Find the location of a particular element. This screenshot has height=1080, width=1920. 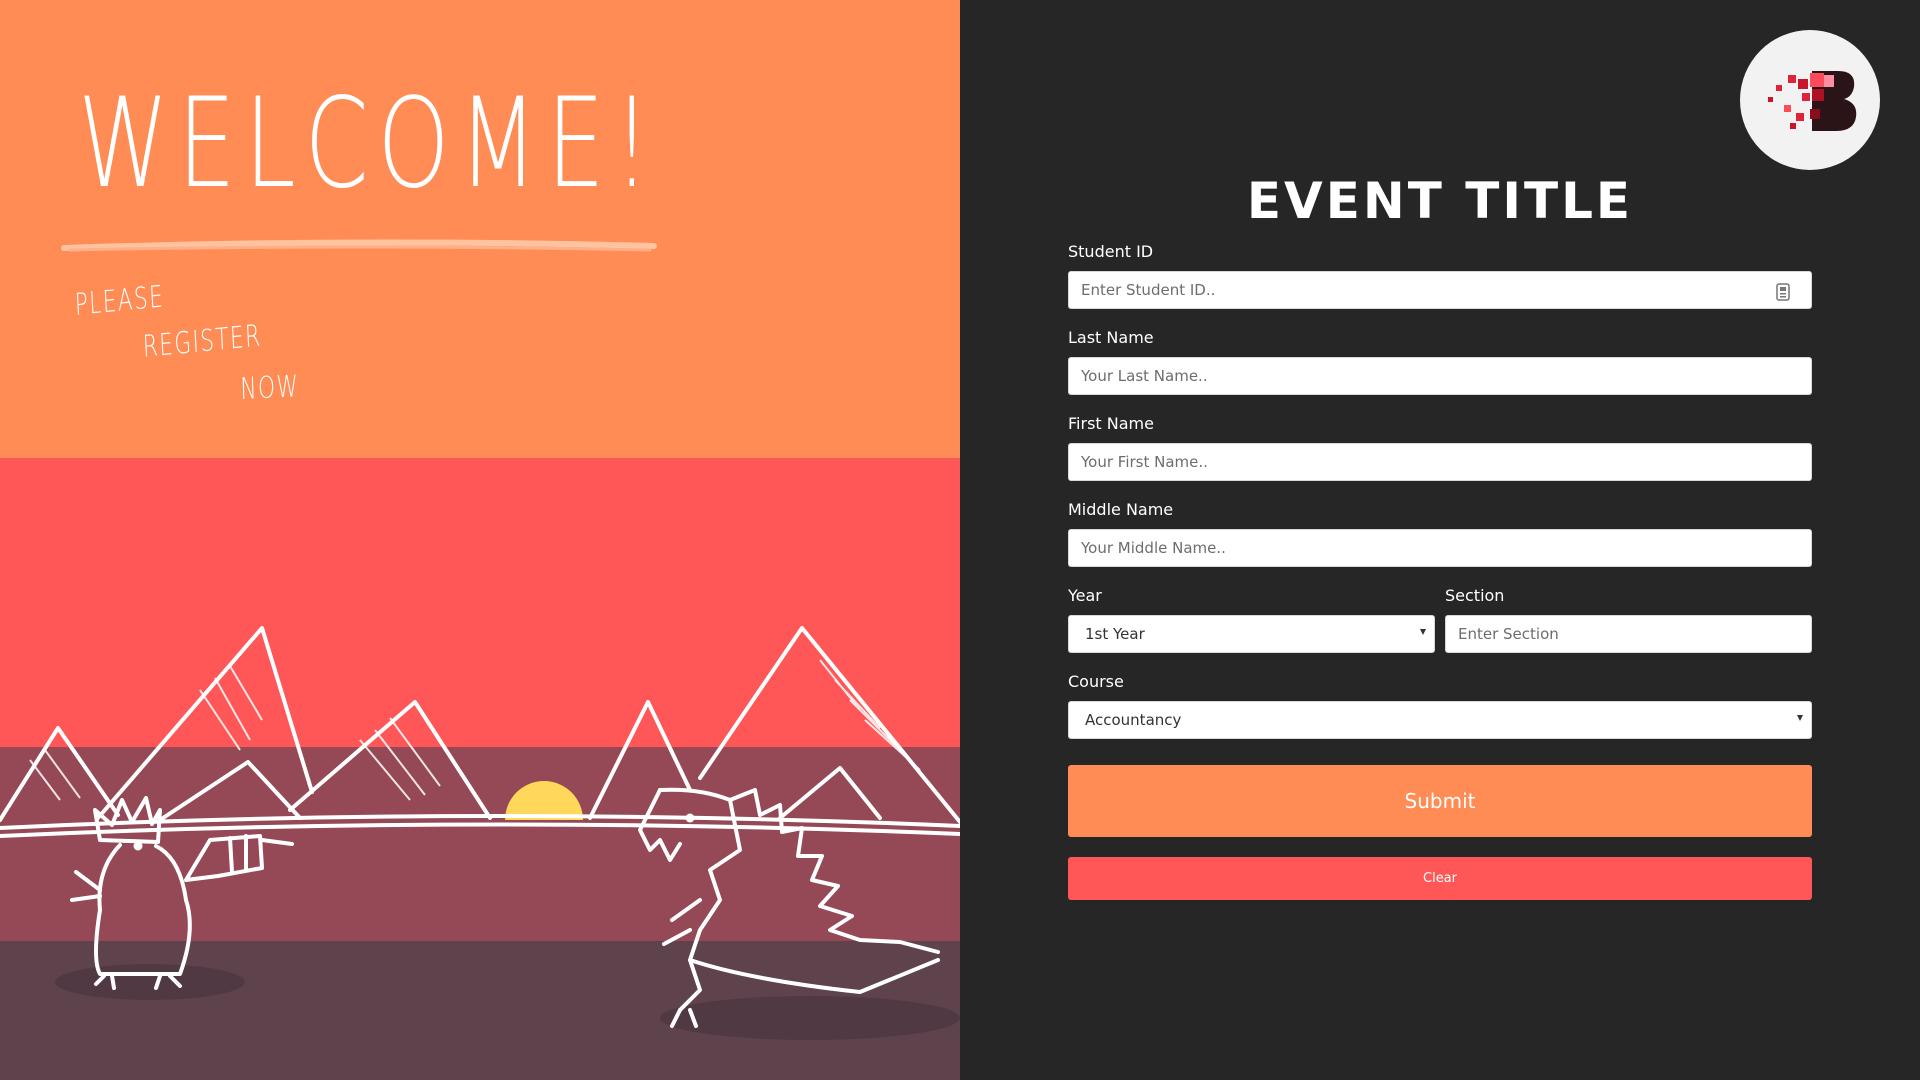

middle-name-label: Middle Name is located at coordinates (1121, 509).